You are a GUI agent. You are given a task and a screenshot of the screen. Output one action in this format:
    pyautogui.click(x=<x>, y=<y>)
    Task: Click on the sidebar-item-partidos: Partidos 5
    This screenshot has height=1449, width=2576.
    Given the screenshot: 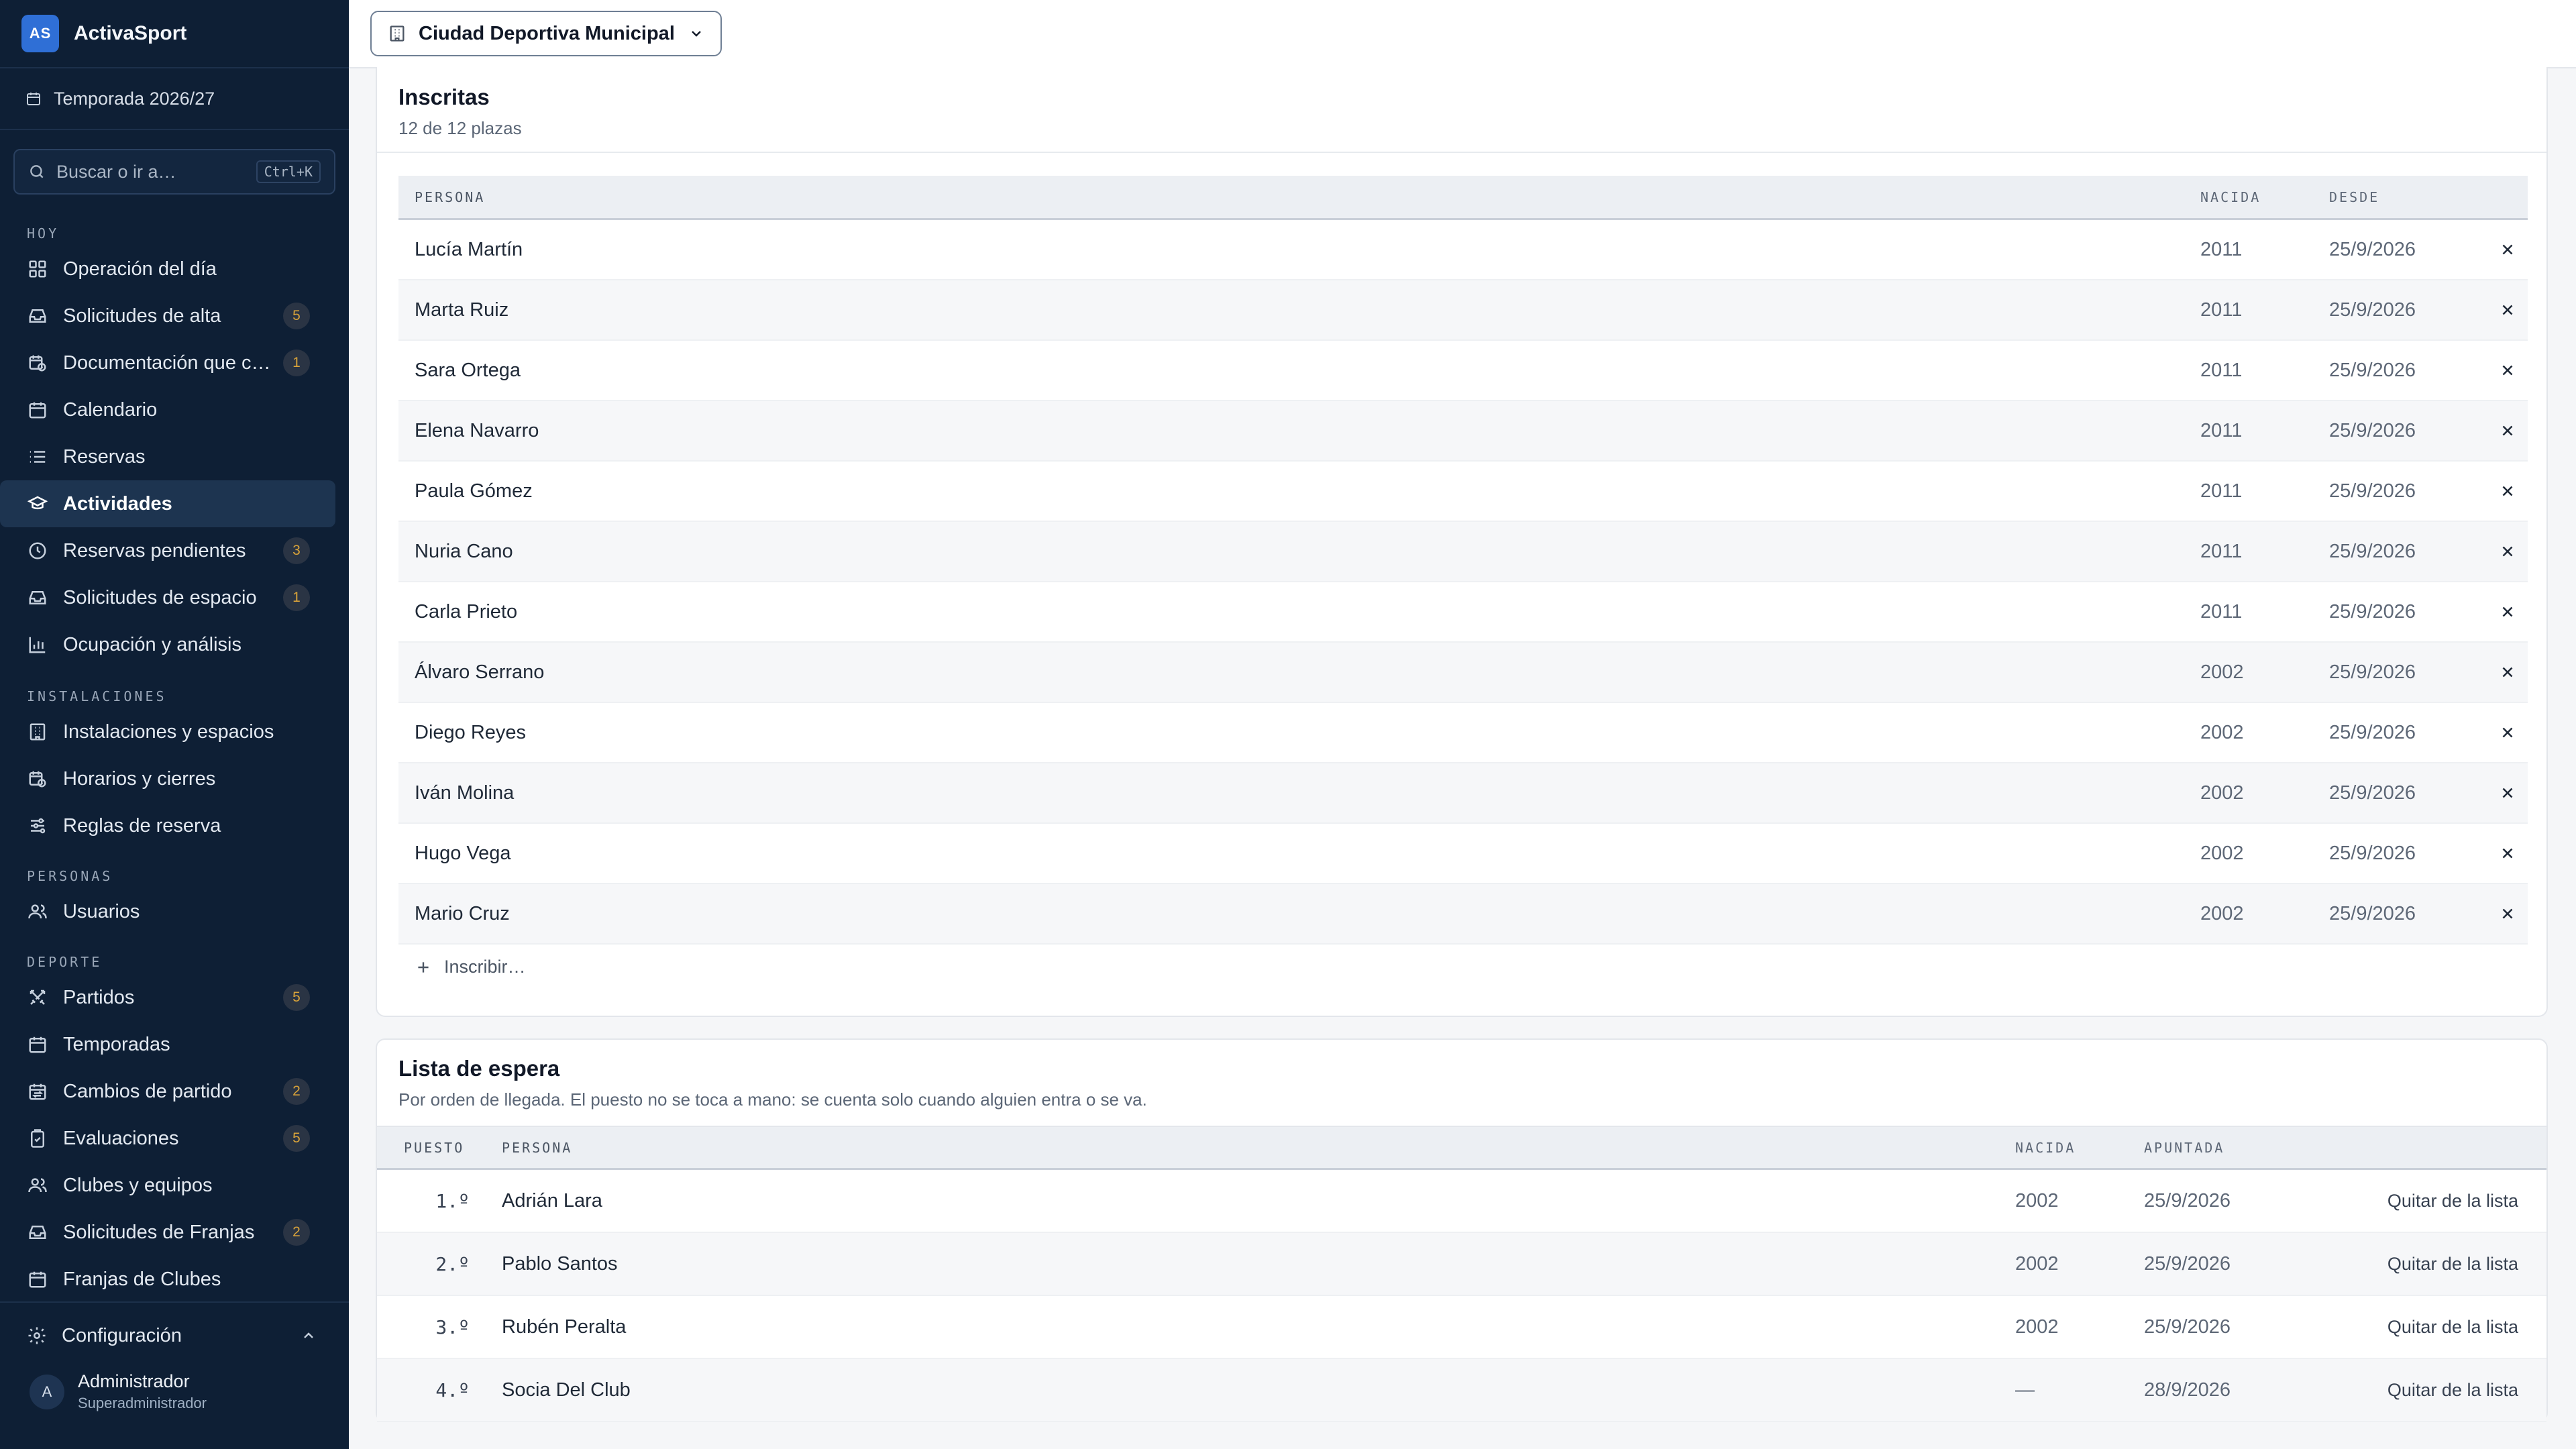 What is the action you would take?
    pyautogui.click(x=167, y=997)
    